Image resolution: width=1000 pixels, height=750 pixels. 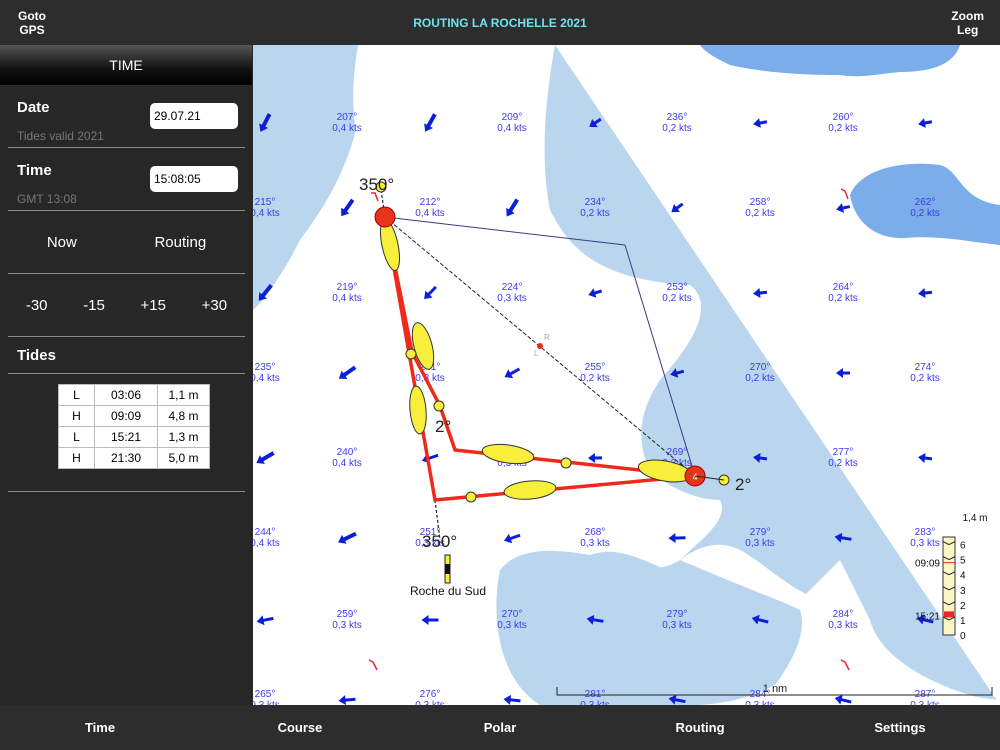 I want to click on current-direction: 265°, so click(x=265, y=694).